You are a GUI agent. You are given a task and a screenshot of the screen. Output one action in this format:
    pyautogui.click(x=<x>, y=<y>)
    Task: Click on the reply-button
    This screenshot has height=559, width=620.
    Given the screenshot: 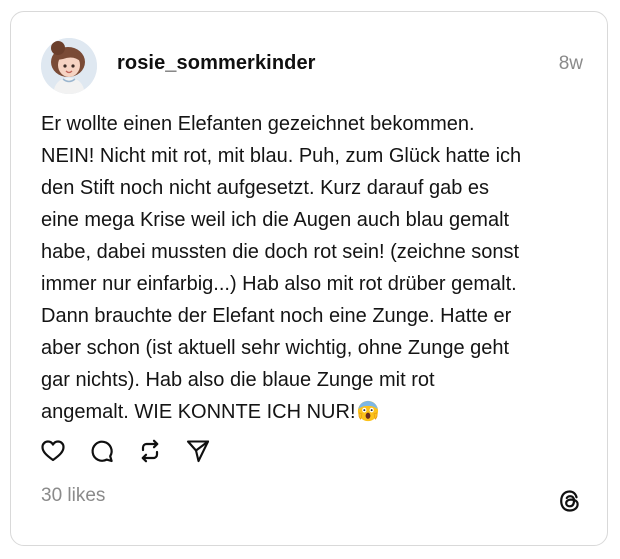 What is the action you would take?
    pyautogui.click(x=102, y=451)
    